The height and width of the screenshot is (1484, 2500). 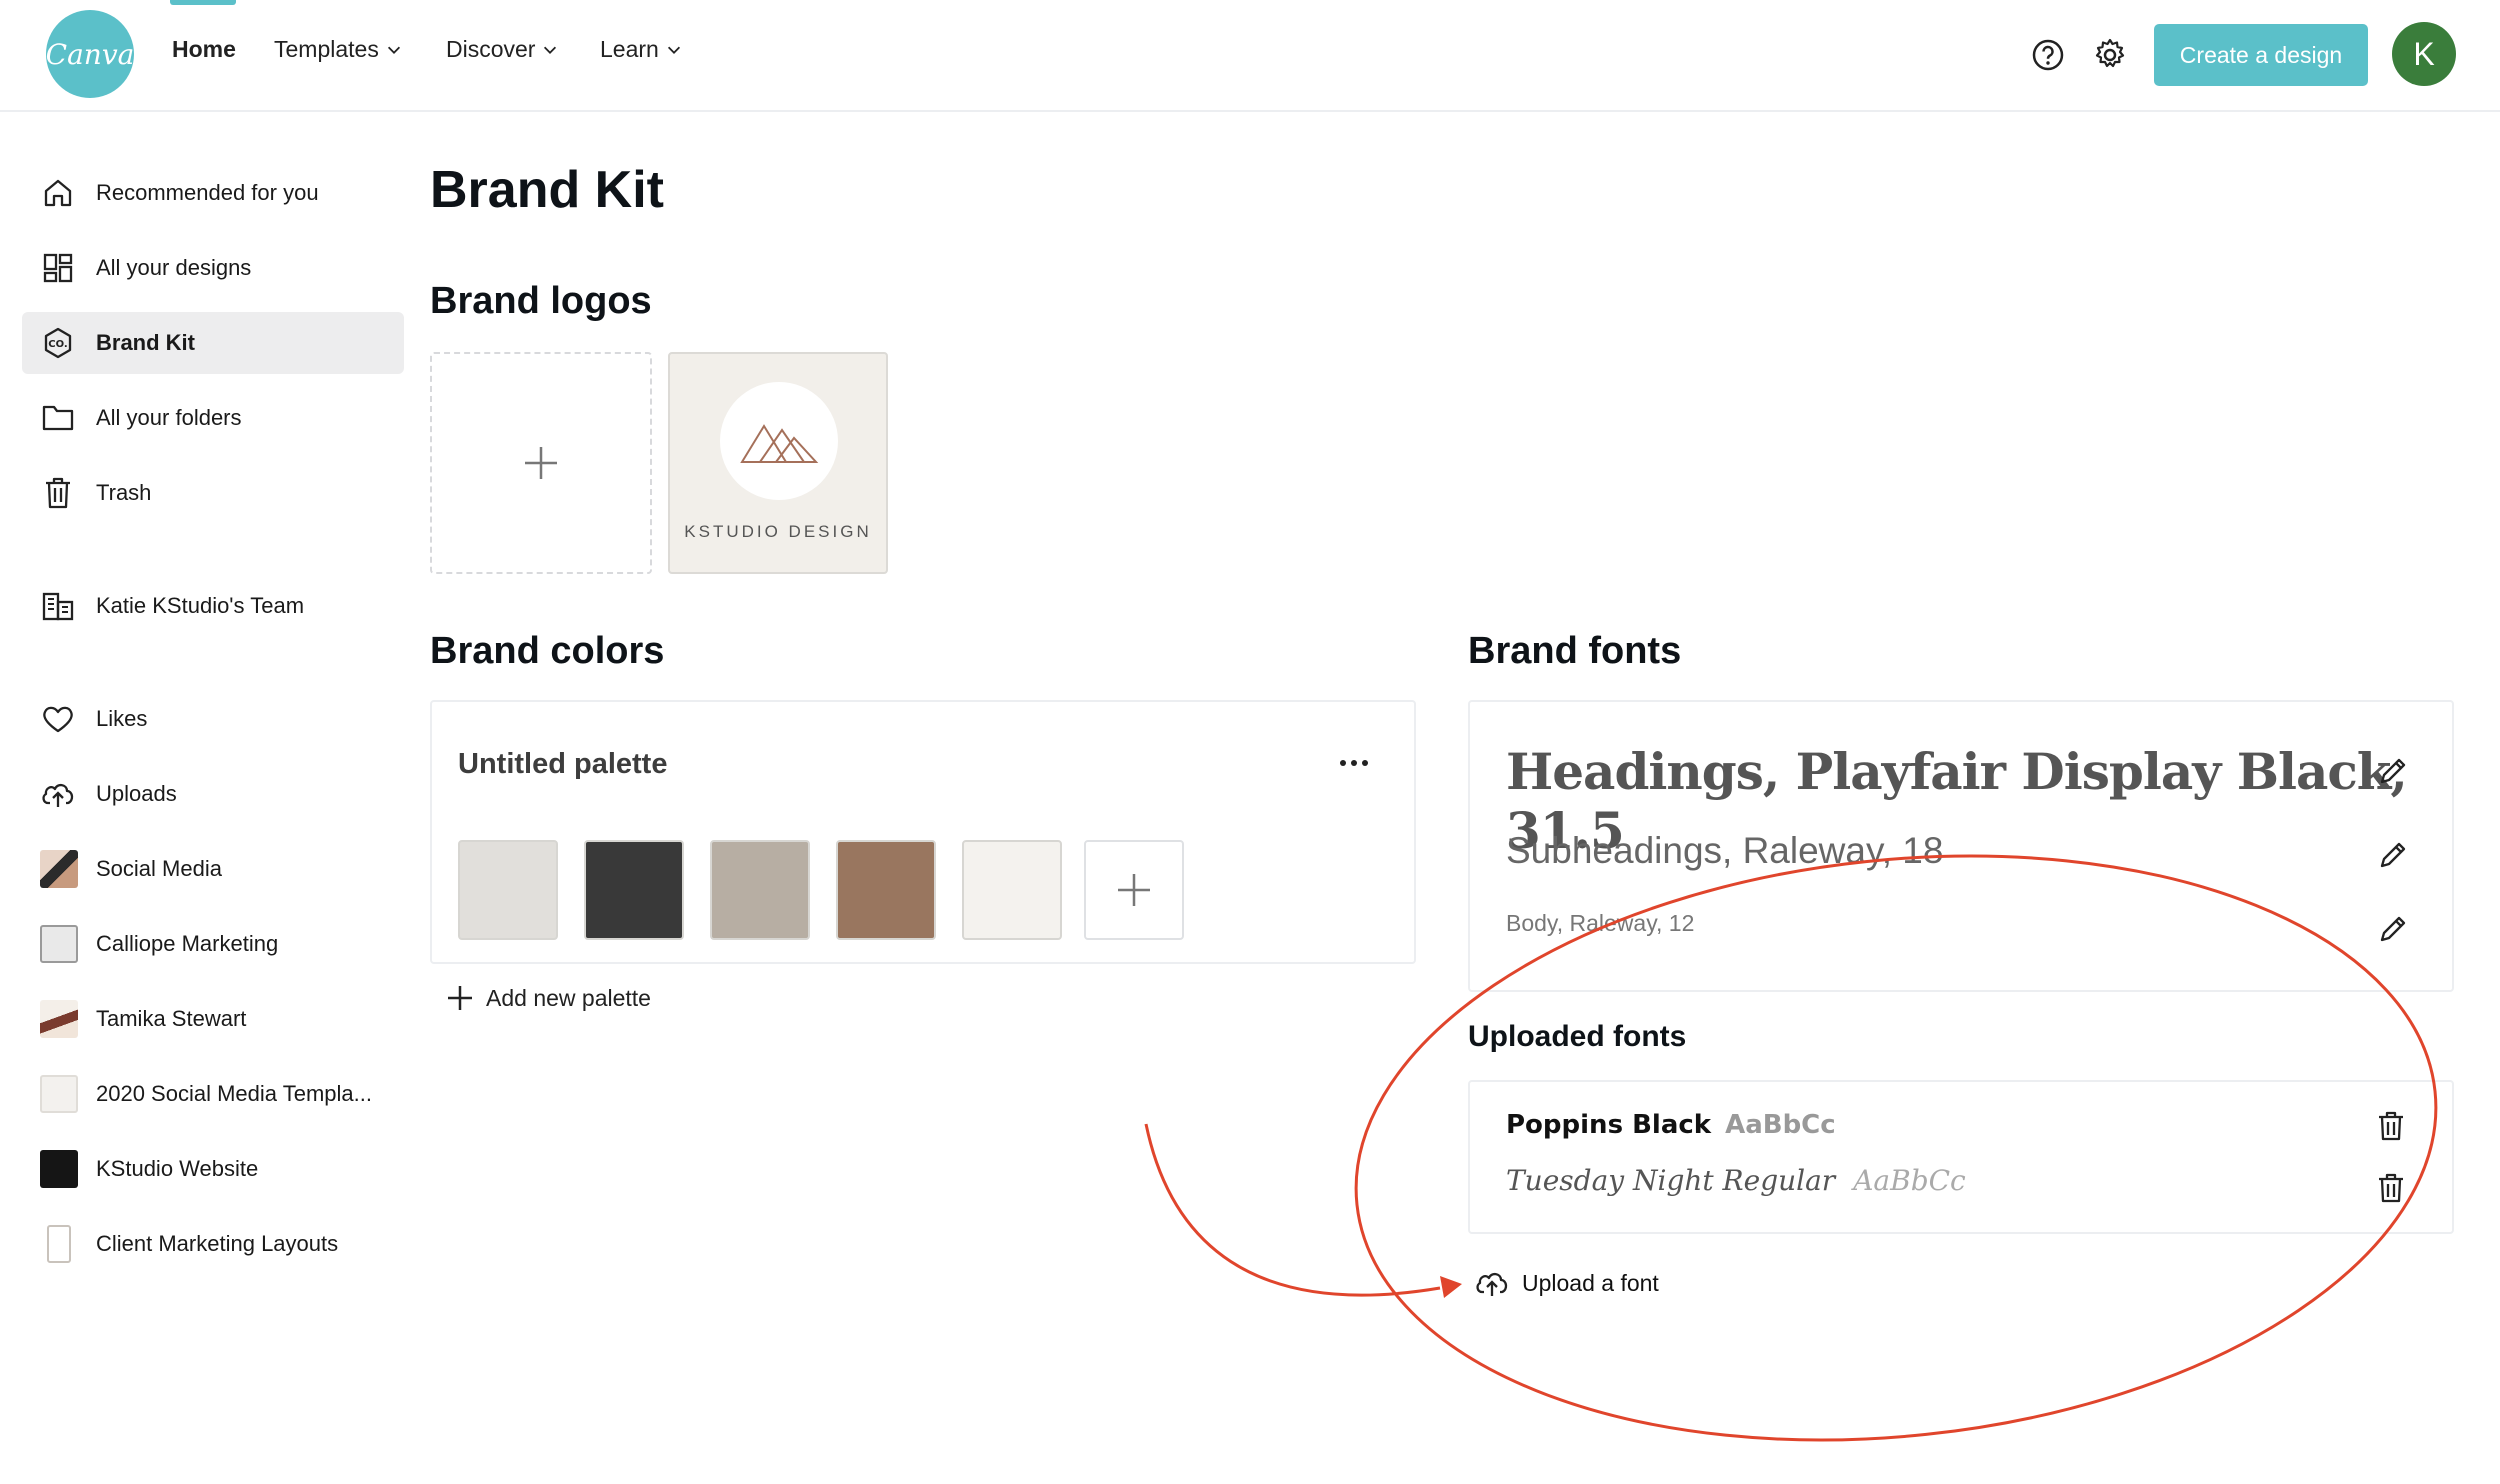 What do you see at coordinates (171, 1018) in the screenshot?
I see `sidebar-item-label: Tamika Stewart` at bounding box center [171, 1018].